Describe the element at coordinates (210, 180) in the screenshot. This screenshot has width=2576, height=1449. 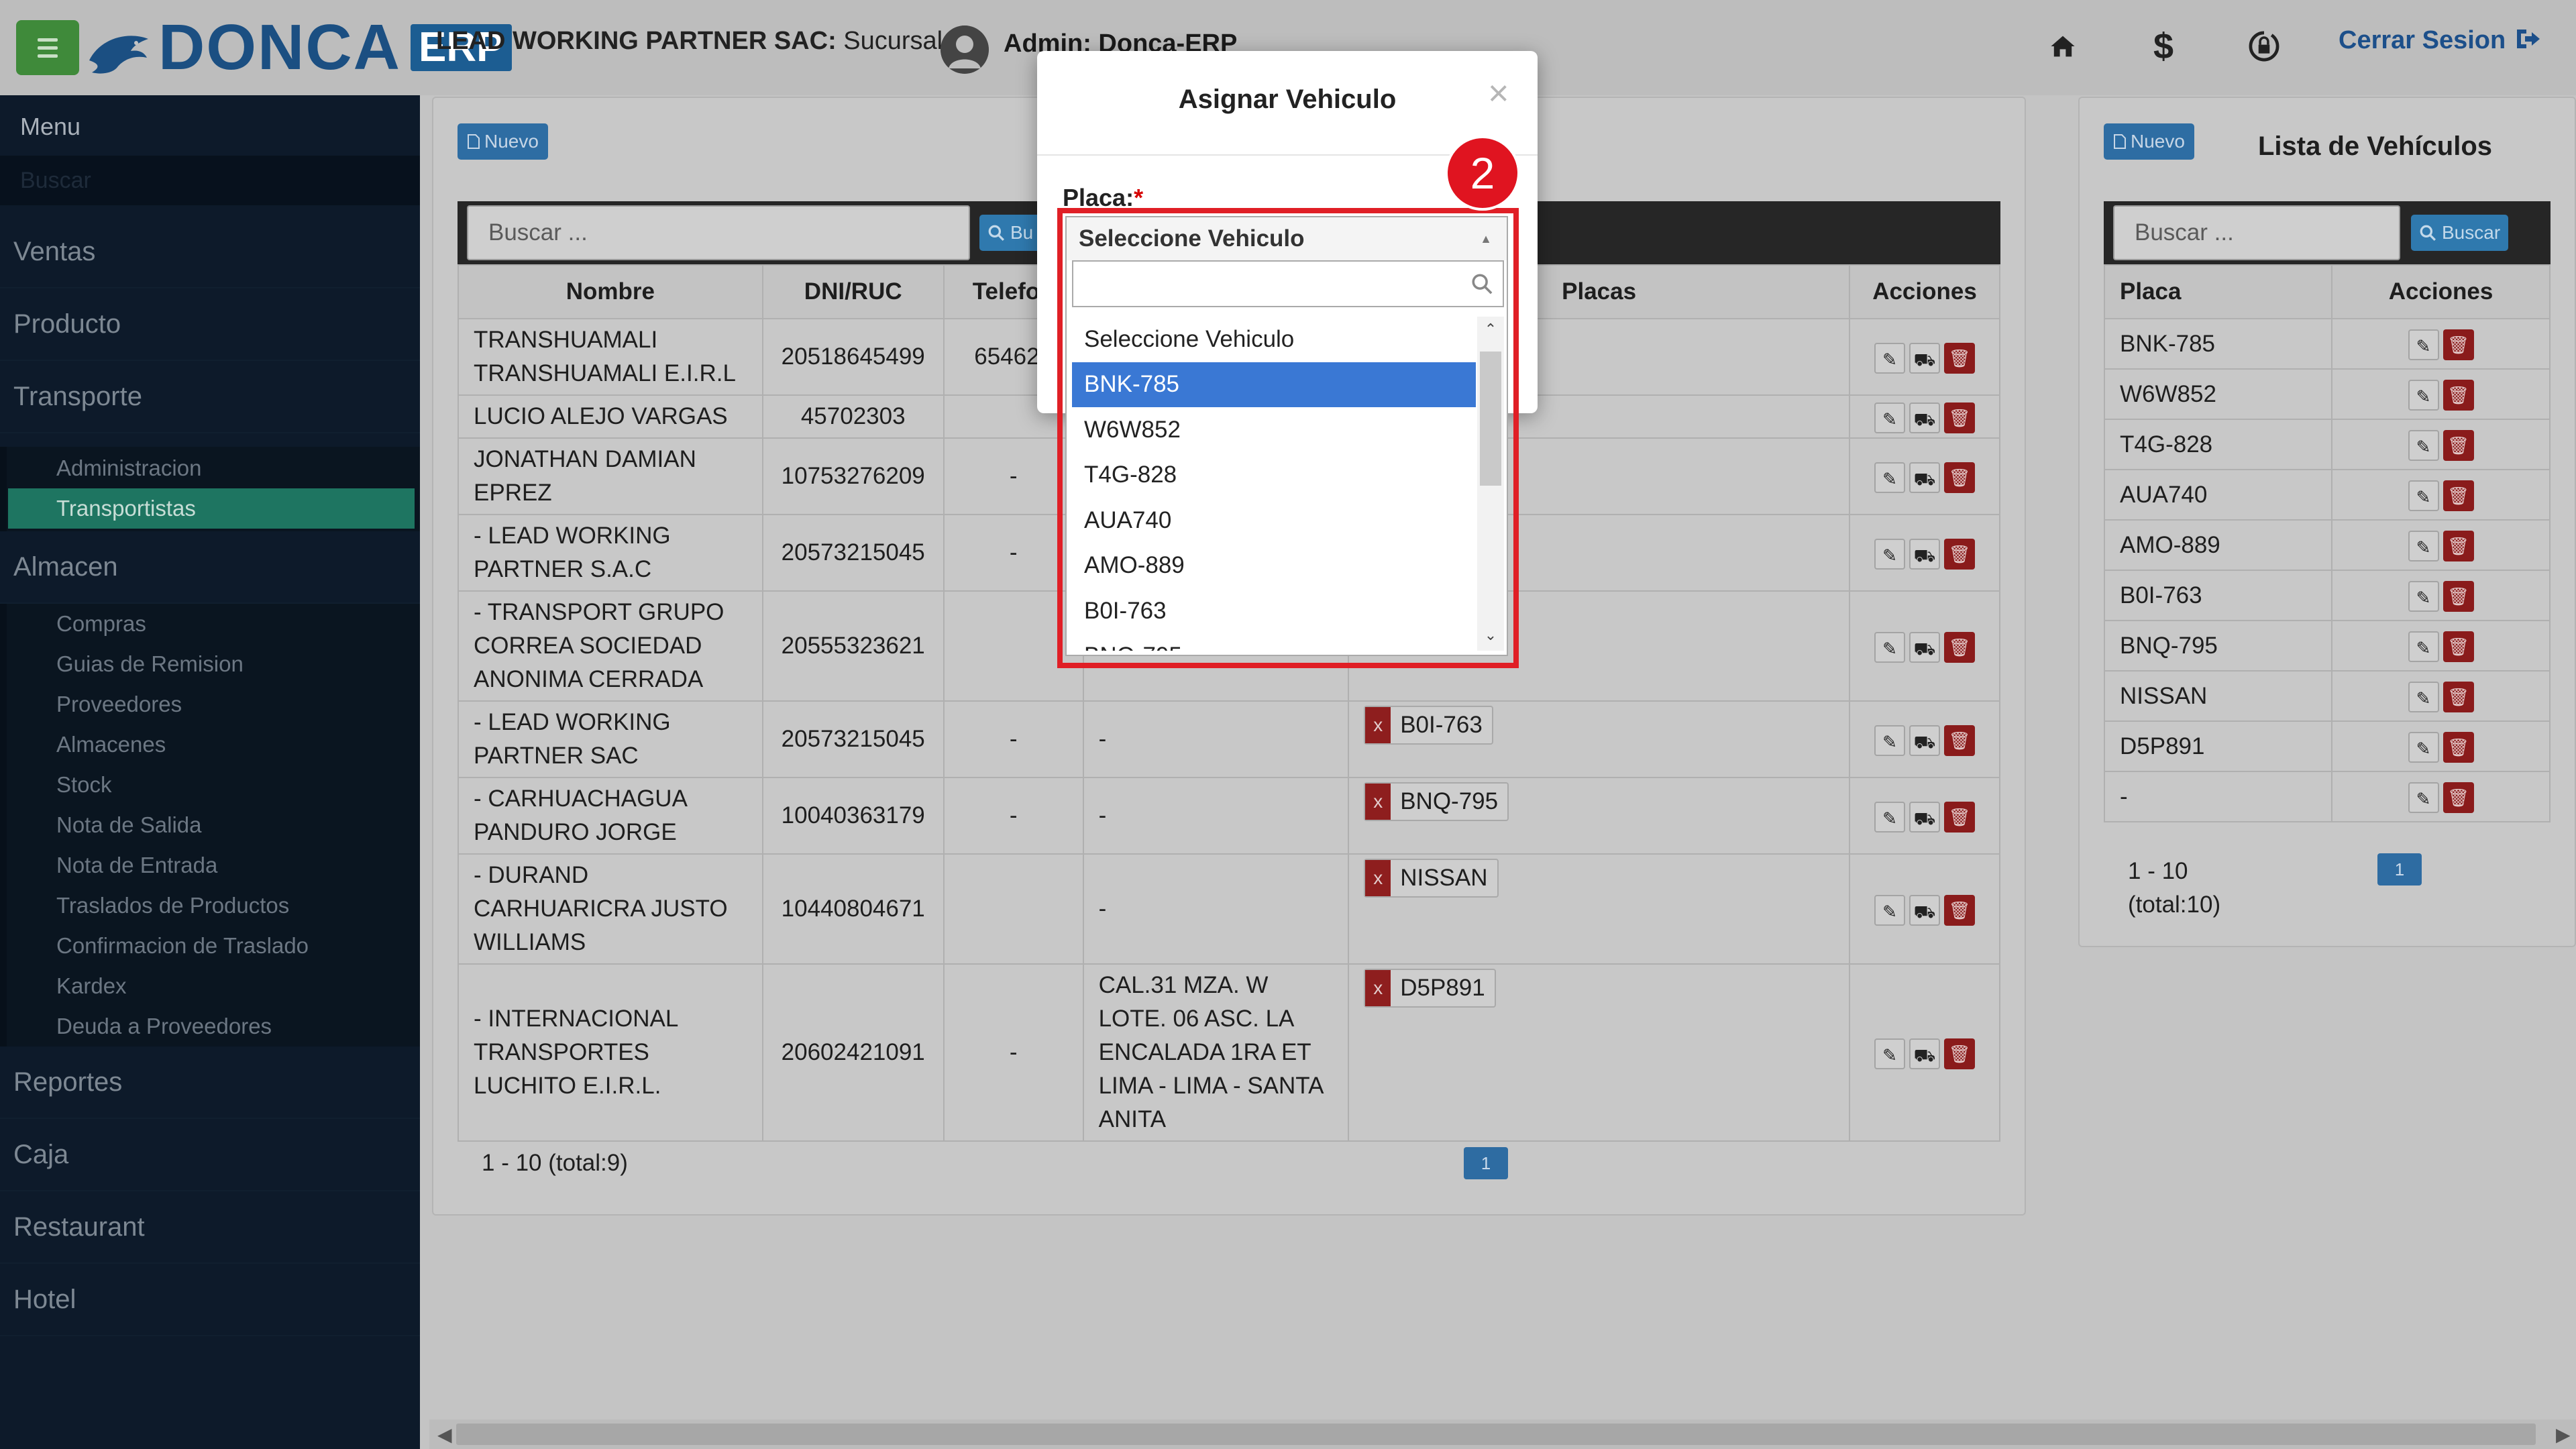
I see `sidebar-search-input: Buscar` at that location.